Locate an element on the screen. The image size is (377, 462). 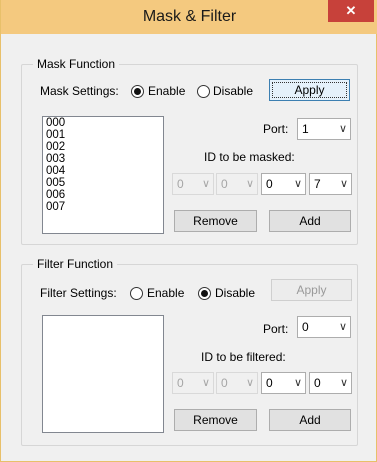
mask-settings-label: Mask Settings: is located at coordinates (79, 91).